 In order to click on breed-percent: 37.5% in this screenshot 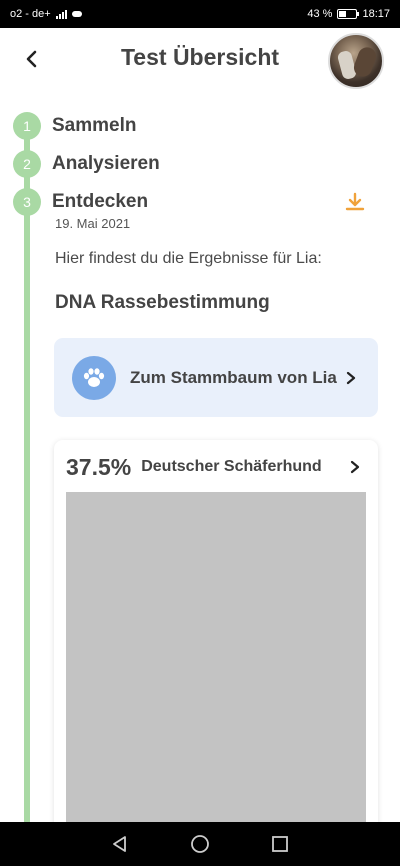, I will do `click(99, 466)`.